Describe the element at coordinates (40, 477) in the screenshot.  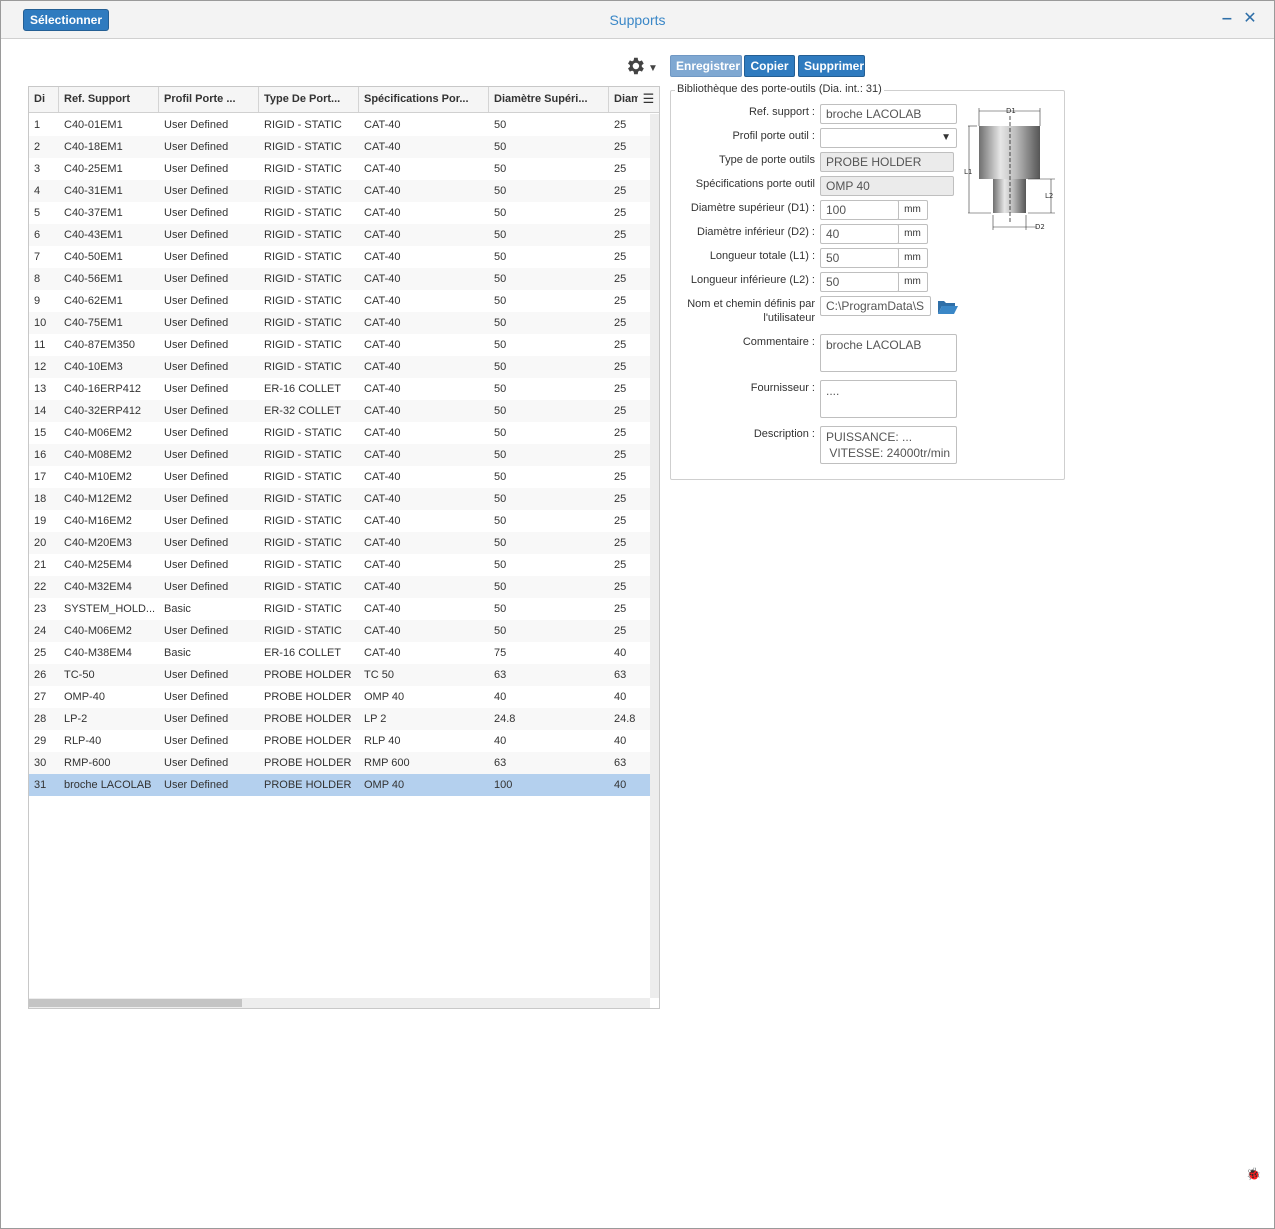
I see `table-cell: 17` at that location.